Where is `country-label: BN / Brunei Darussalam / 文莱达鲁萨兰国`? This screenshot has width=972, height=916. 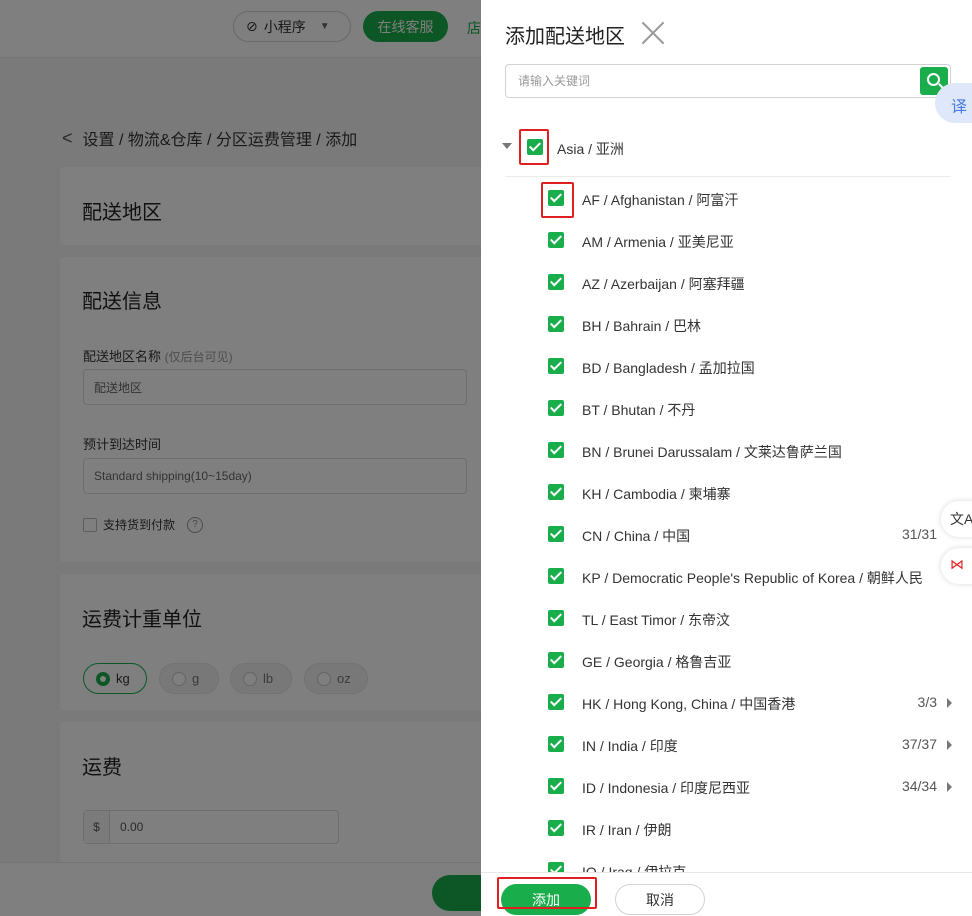 country-label: BN / Brunei Darussalam / 文莱达鲁萨兰国 is located at coordinates (712, 452).